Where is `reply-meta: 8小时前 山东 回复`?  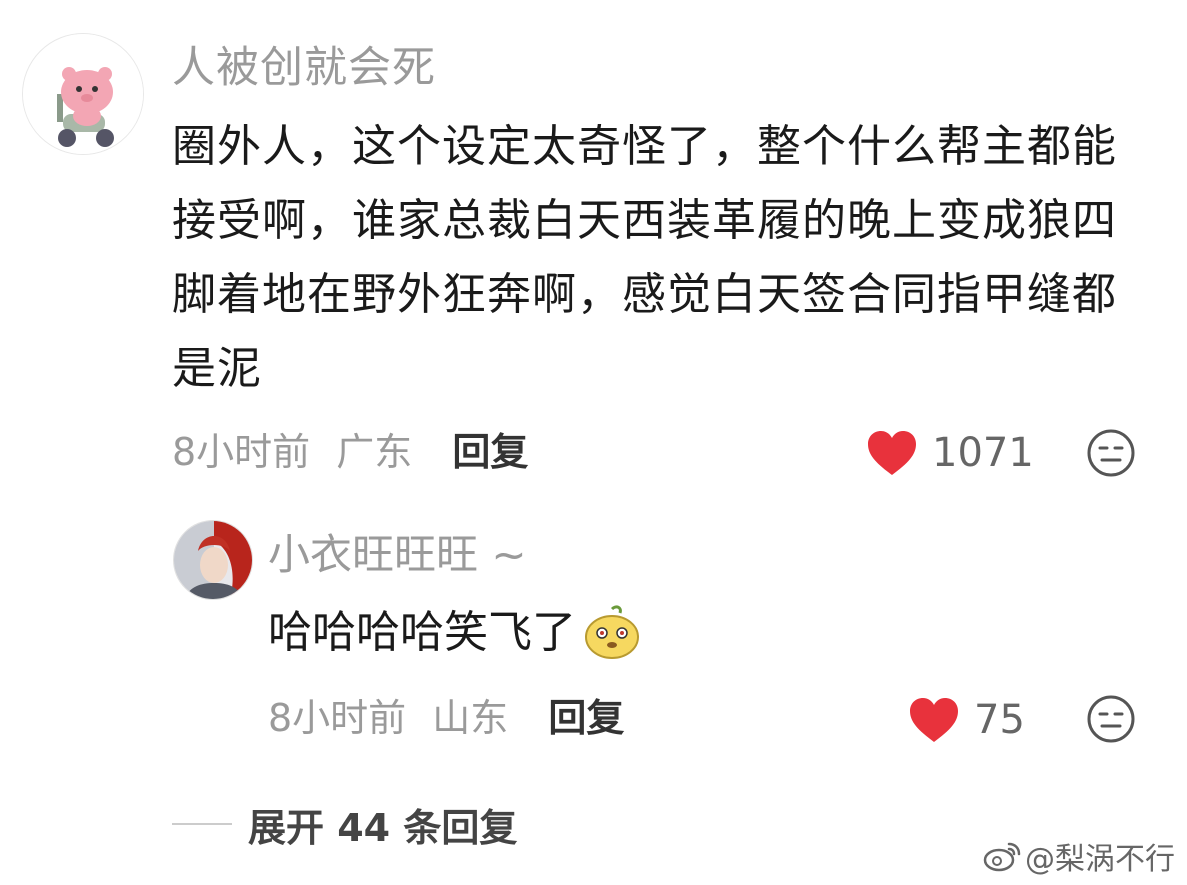 reply-meta: 8小时前 山东 回复 is located at coordinates (446, 718).